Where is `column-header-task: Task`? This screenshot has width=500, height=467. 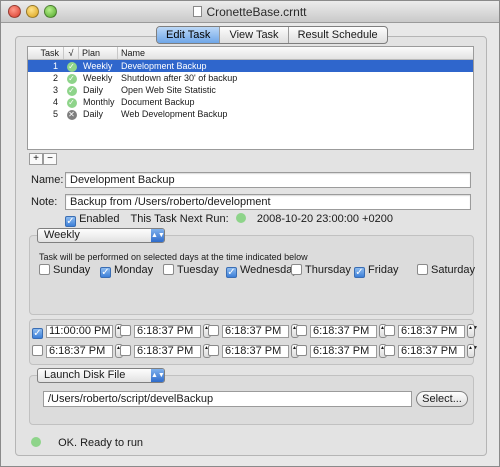 column-header-task: Task is located at coordinates (46, 53).